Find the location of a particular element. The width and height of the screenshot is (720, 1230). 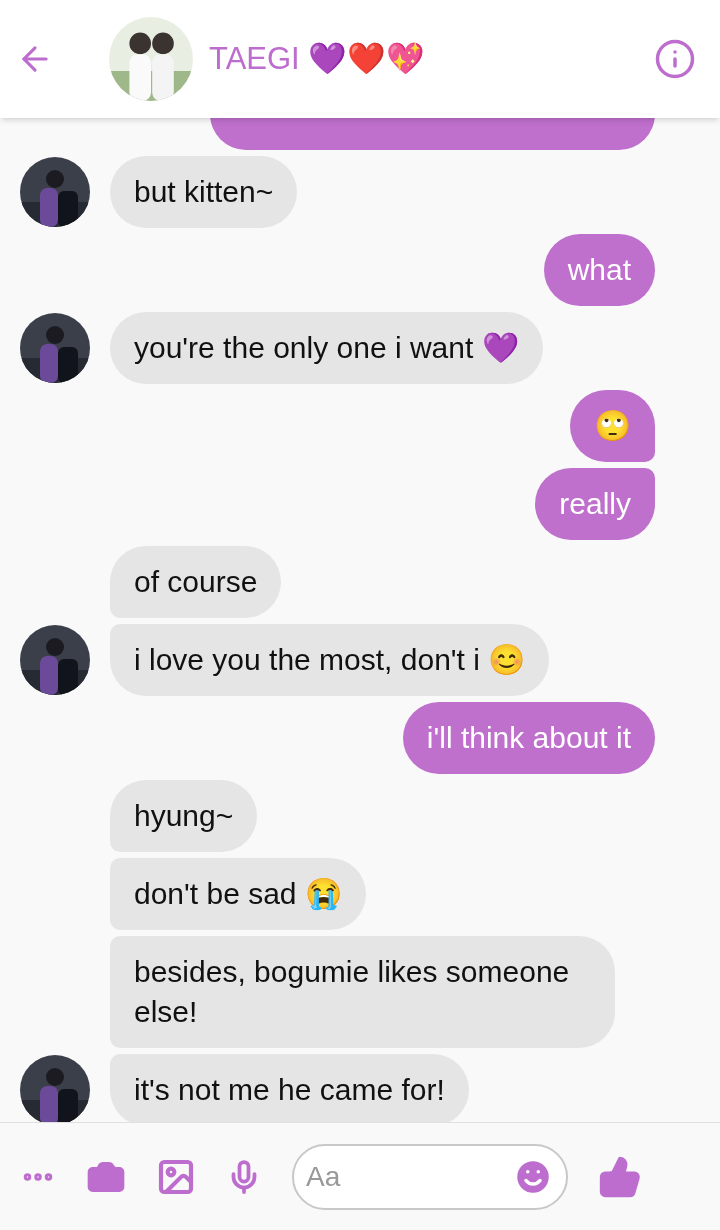

sent-message: really is located at coordinates (595, 504).